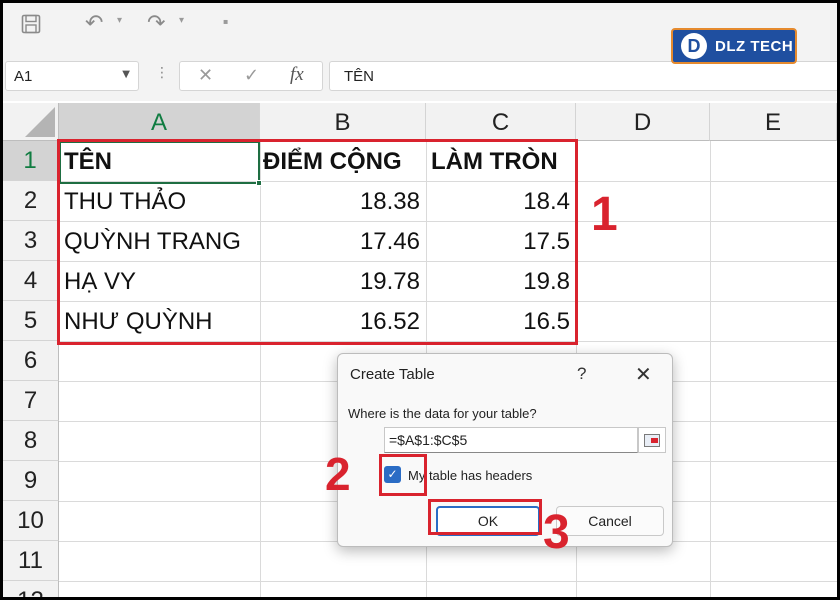 Image resolution: width=840 pixels, height=600 pixels. What do you see at coordinates (297, 75) in the screenshot?
I see `insert-function-button: fx` at bounding box center [297, 75].